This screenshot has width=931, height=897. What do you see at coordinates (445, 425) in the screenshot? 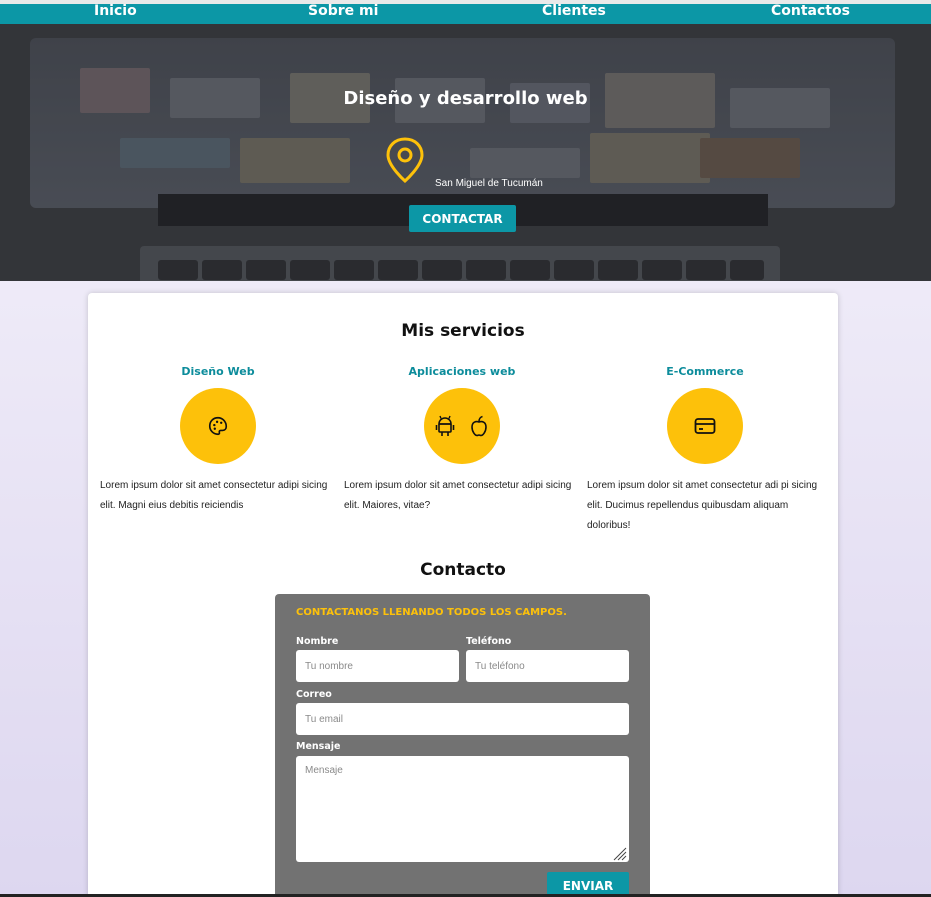
I see `android-icon` at bounding box center [445, 425].